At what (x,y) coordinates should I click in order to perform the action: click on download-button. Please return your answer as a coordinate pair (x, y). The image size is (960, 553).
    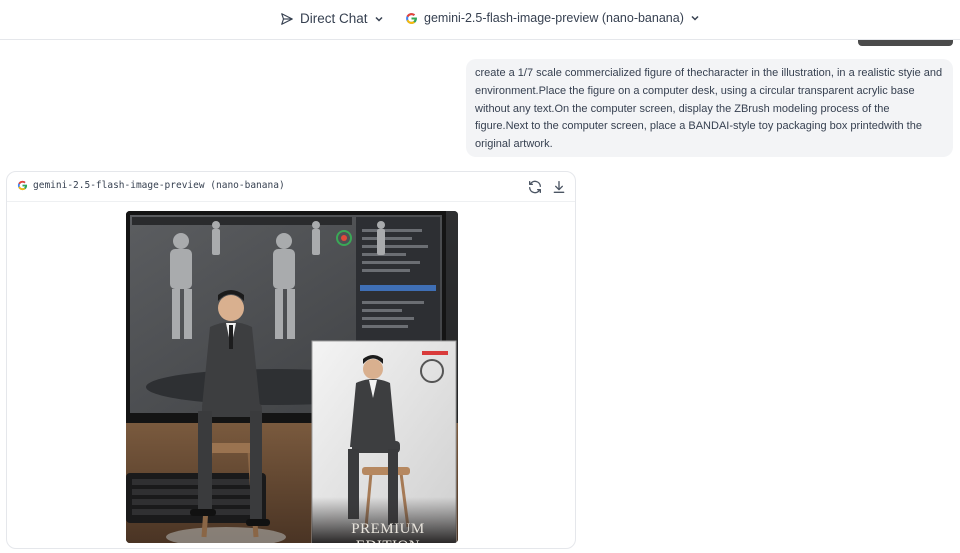
    Looking at the image, I should click on (559, 187).